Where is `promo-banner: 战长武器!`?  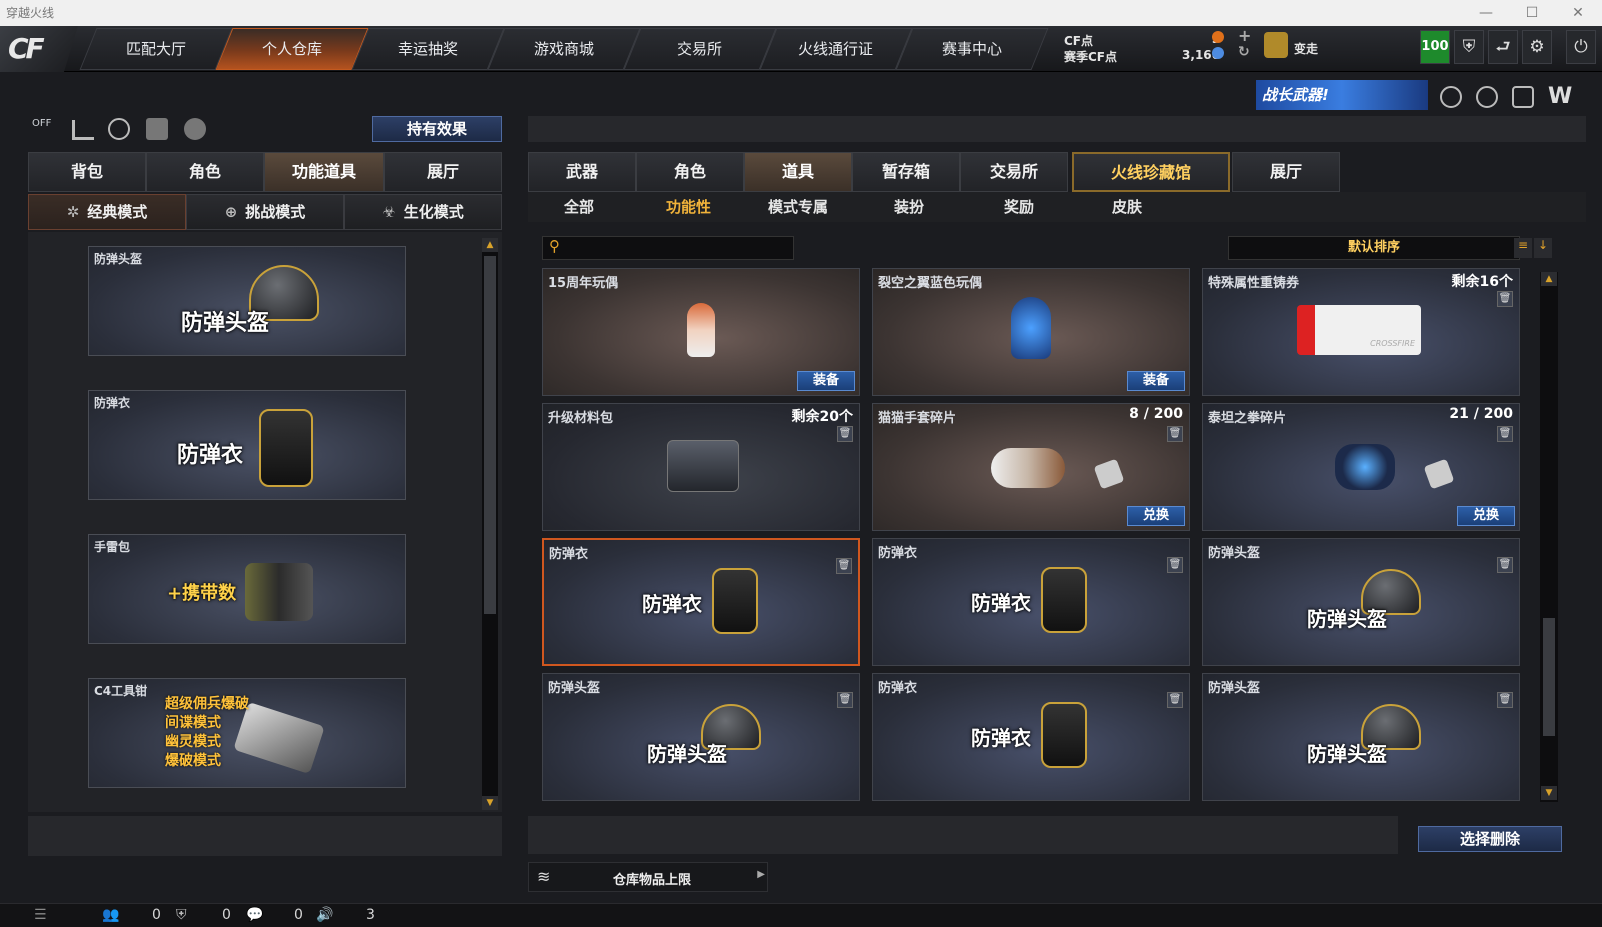 promo-banner: 战长武器! is located at coordinates (1342, 95).